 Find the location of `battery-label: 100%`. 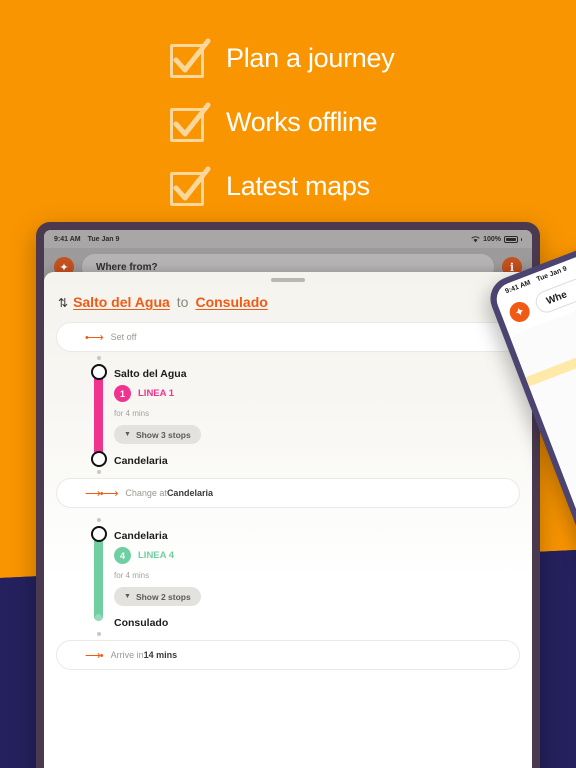

battery-label: 100% is located at coordinates (492, 239).